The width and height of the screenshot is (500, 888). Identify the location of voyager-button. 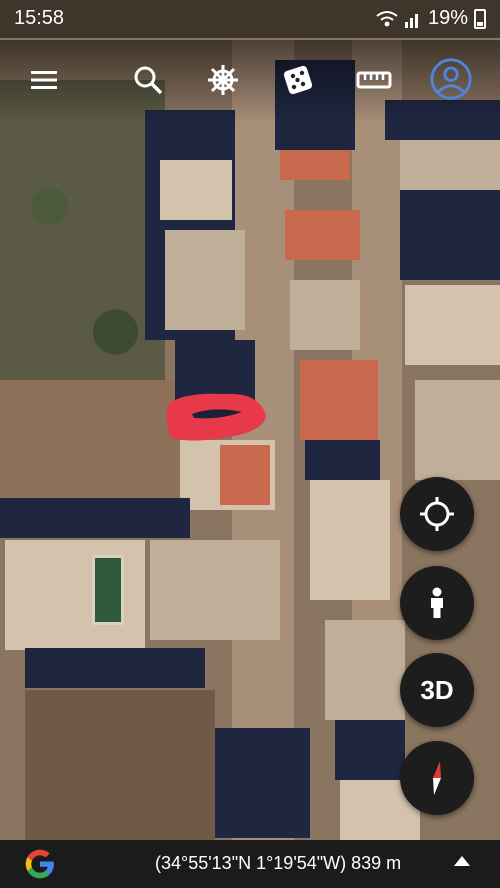
(223, 80).